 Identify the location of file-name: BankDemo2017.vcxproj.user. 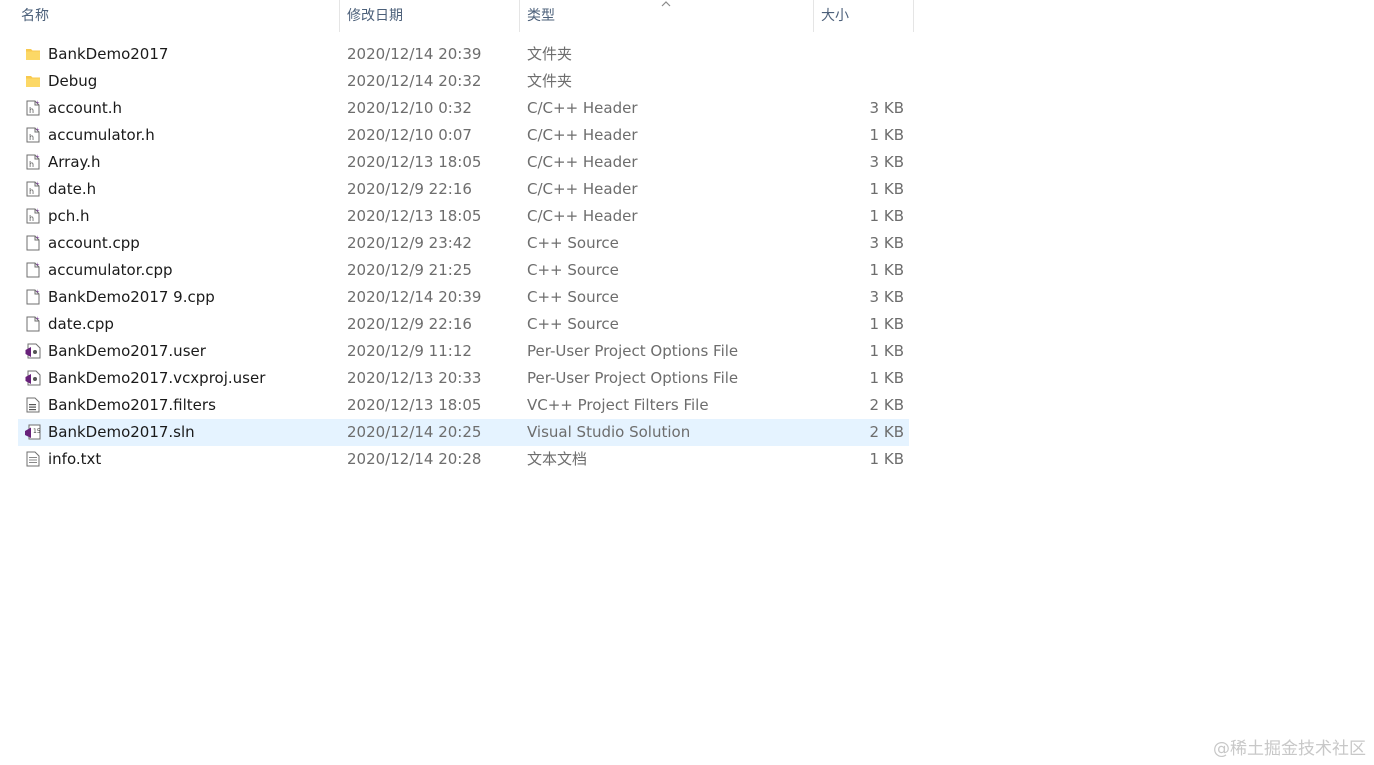
(157, 378).